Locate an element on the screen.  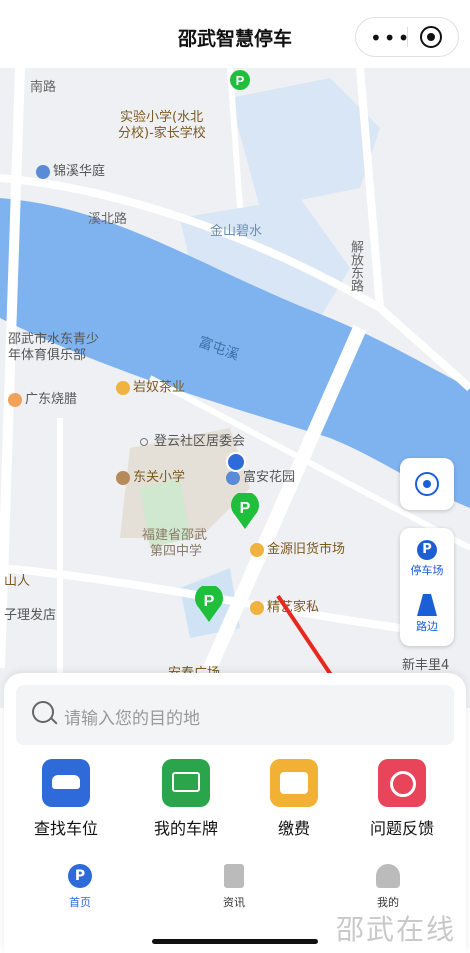
map-label-jinshan: 金山碧水 is located at coordinates (236, 231).